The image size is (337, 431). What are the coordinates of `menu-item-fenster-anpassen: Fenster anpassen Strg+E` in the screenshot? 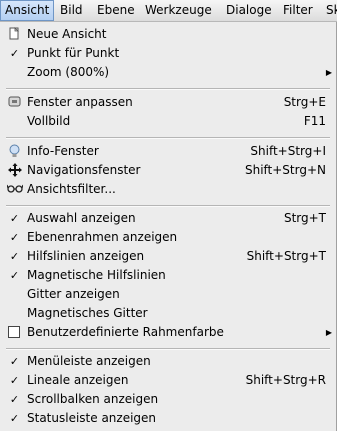 It's located at (168, 102).